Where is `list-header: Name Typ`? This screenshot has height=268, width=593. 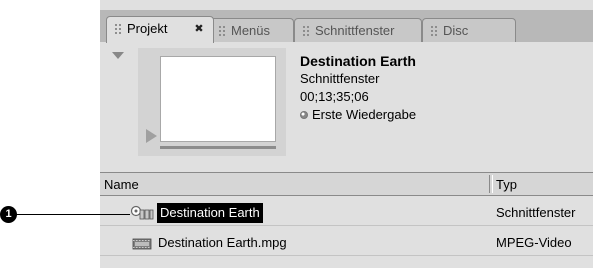 list-header: Name Typ is located at coordinates (346, 184).